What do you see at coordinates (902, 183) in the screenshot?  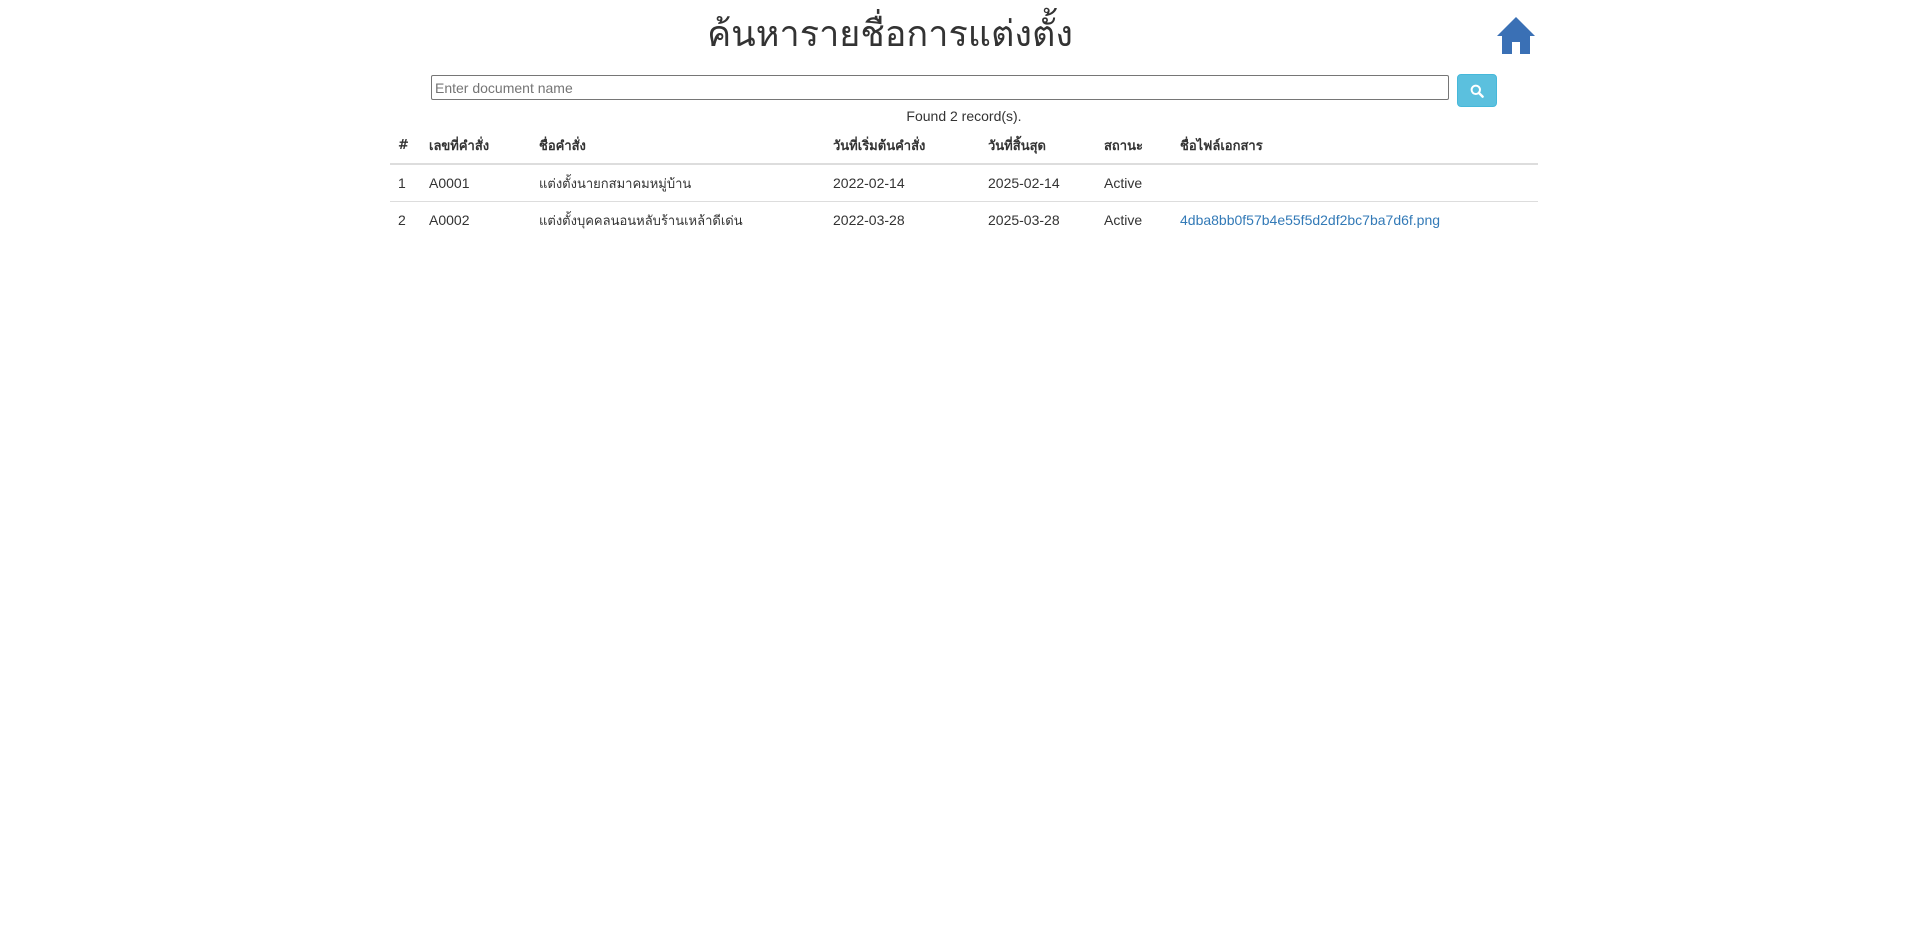 I see `row-start-date: 2022-02-14` at bounding box center [902, 183].